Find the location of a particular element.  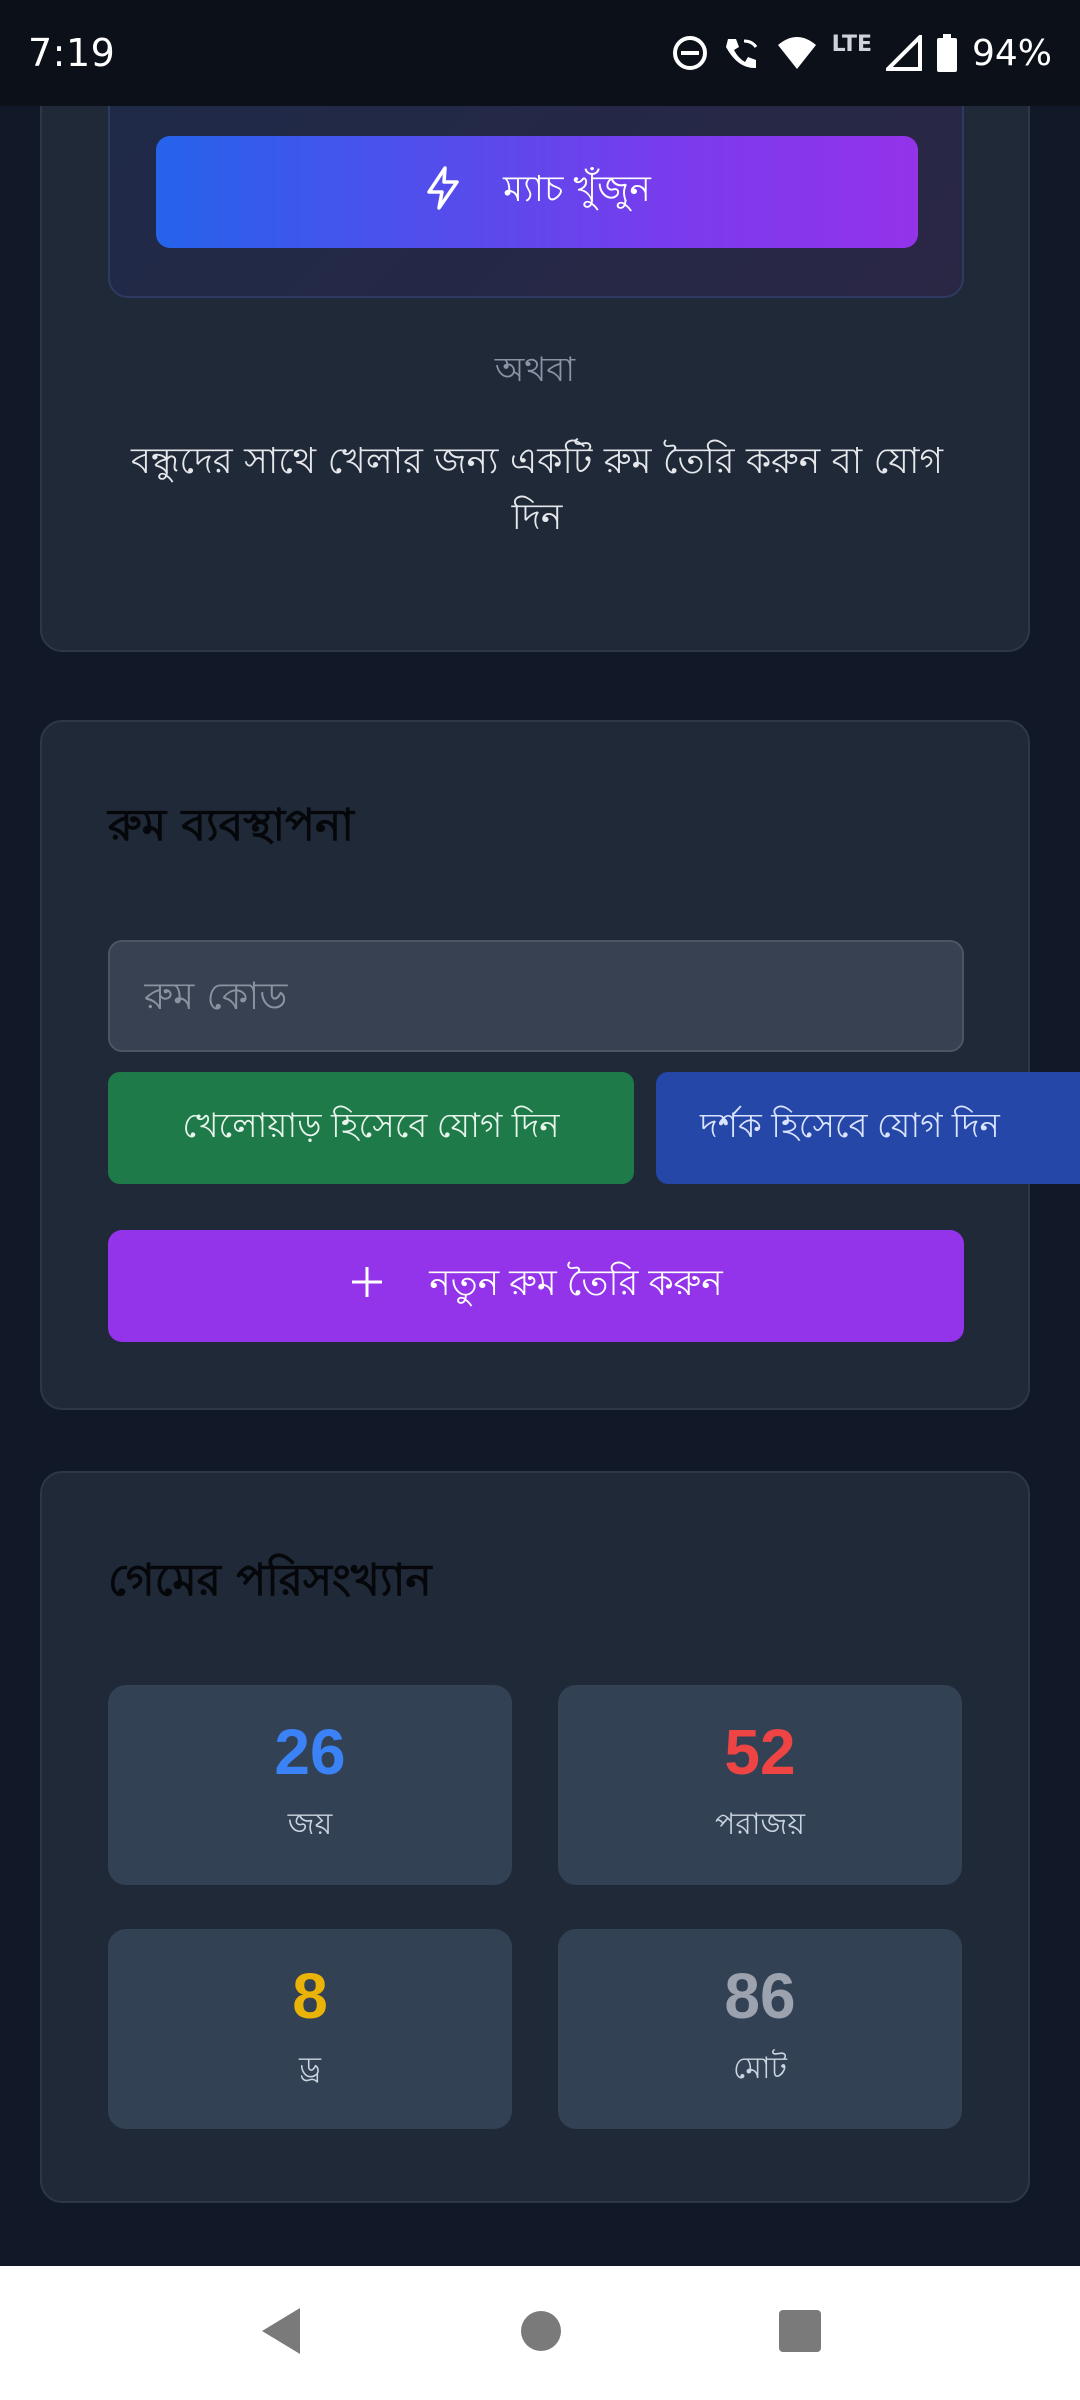

stat-losses-value: 52 is located at coordinates (760, 1751).